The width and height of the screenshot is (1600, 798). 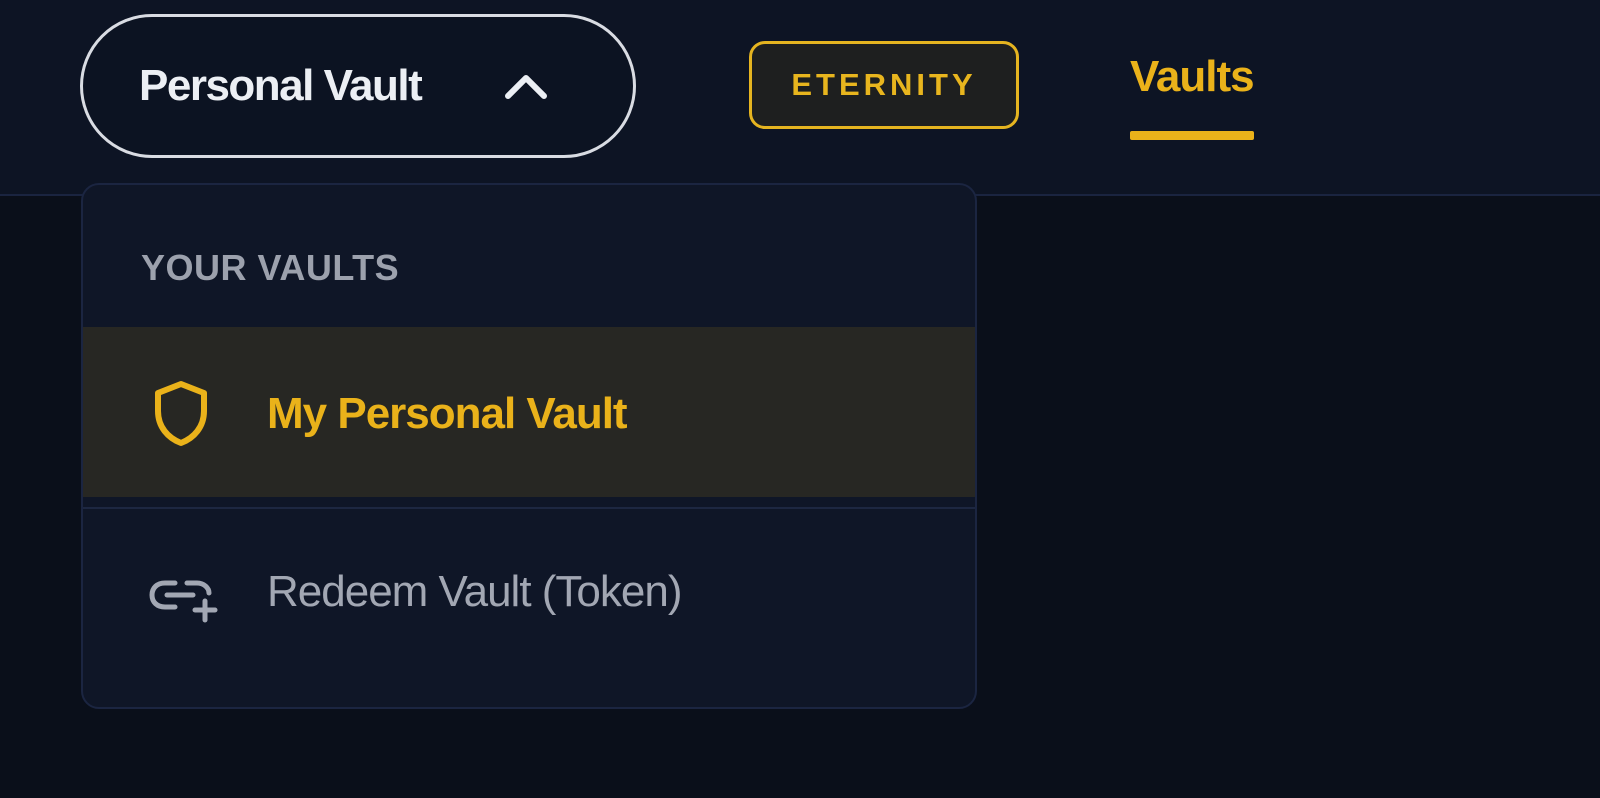 I want to click on vault-switcher-button: Personal Vault, so click(x=358, y=86).